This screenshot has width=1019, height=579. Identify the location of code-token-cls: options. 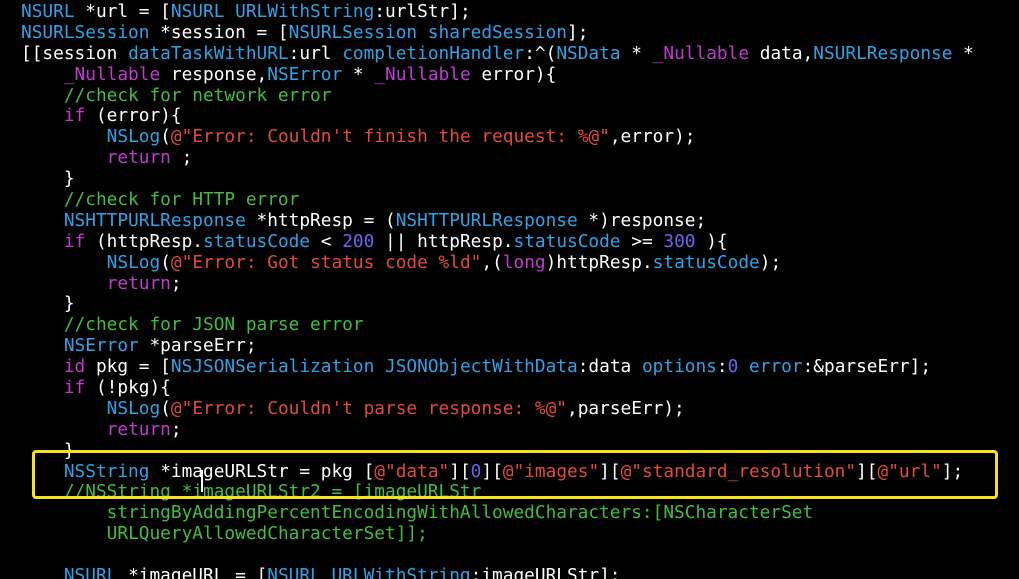
(679, 367).